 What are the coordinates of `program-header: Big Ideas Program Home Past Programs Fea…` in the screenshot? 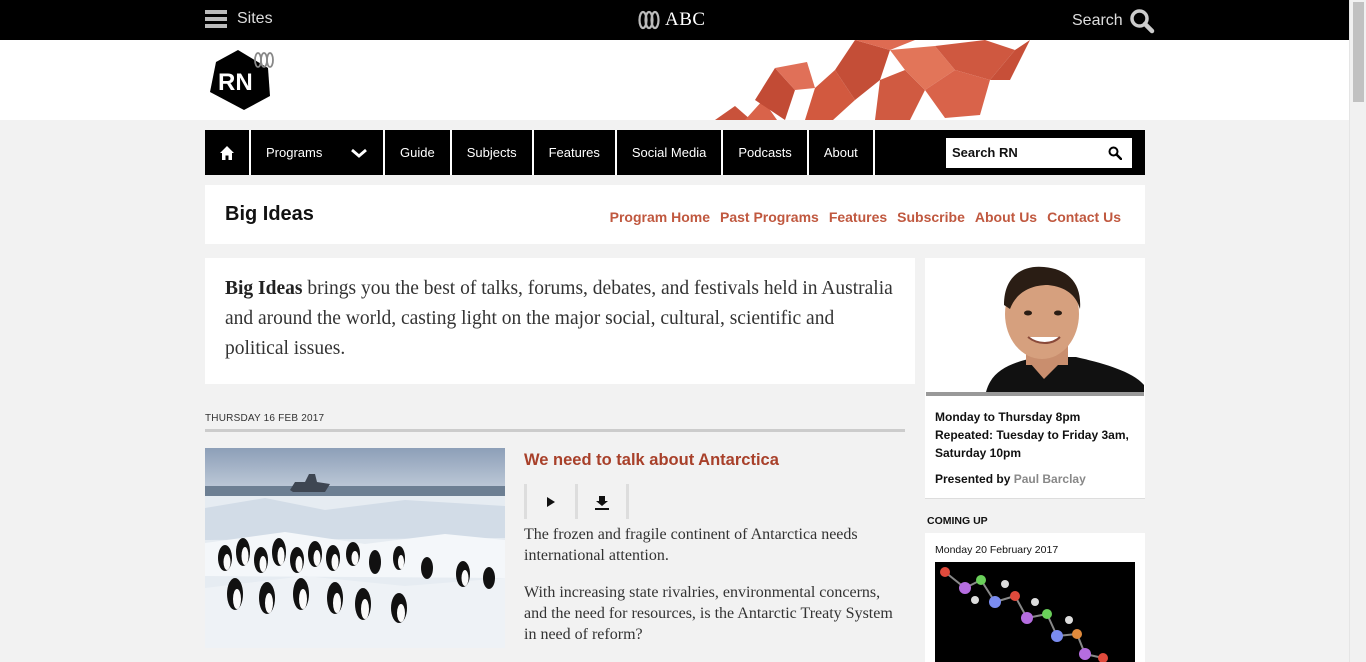 It's located at (675, 214).